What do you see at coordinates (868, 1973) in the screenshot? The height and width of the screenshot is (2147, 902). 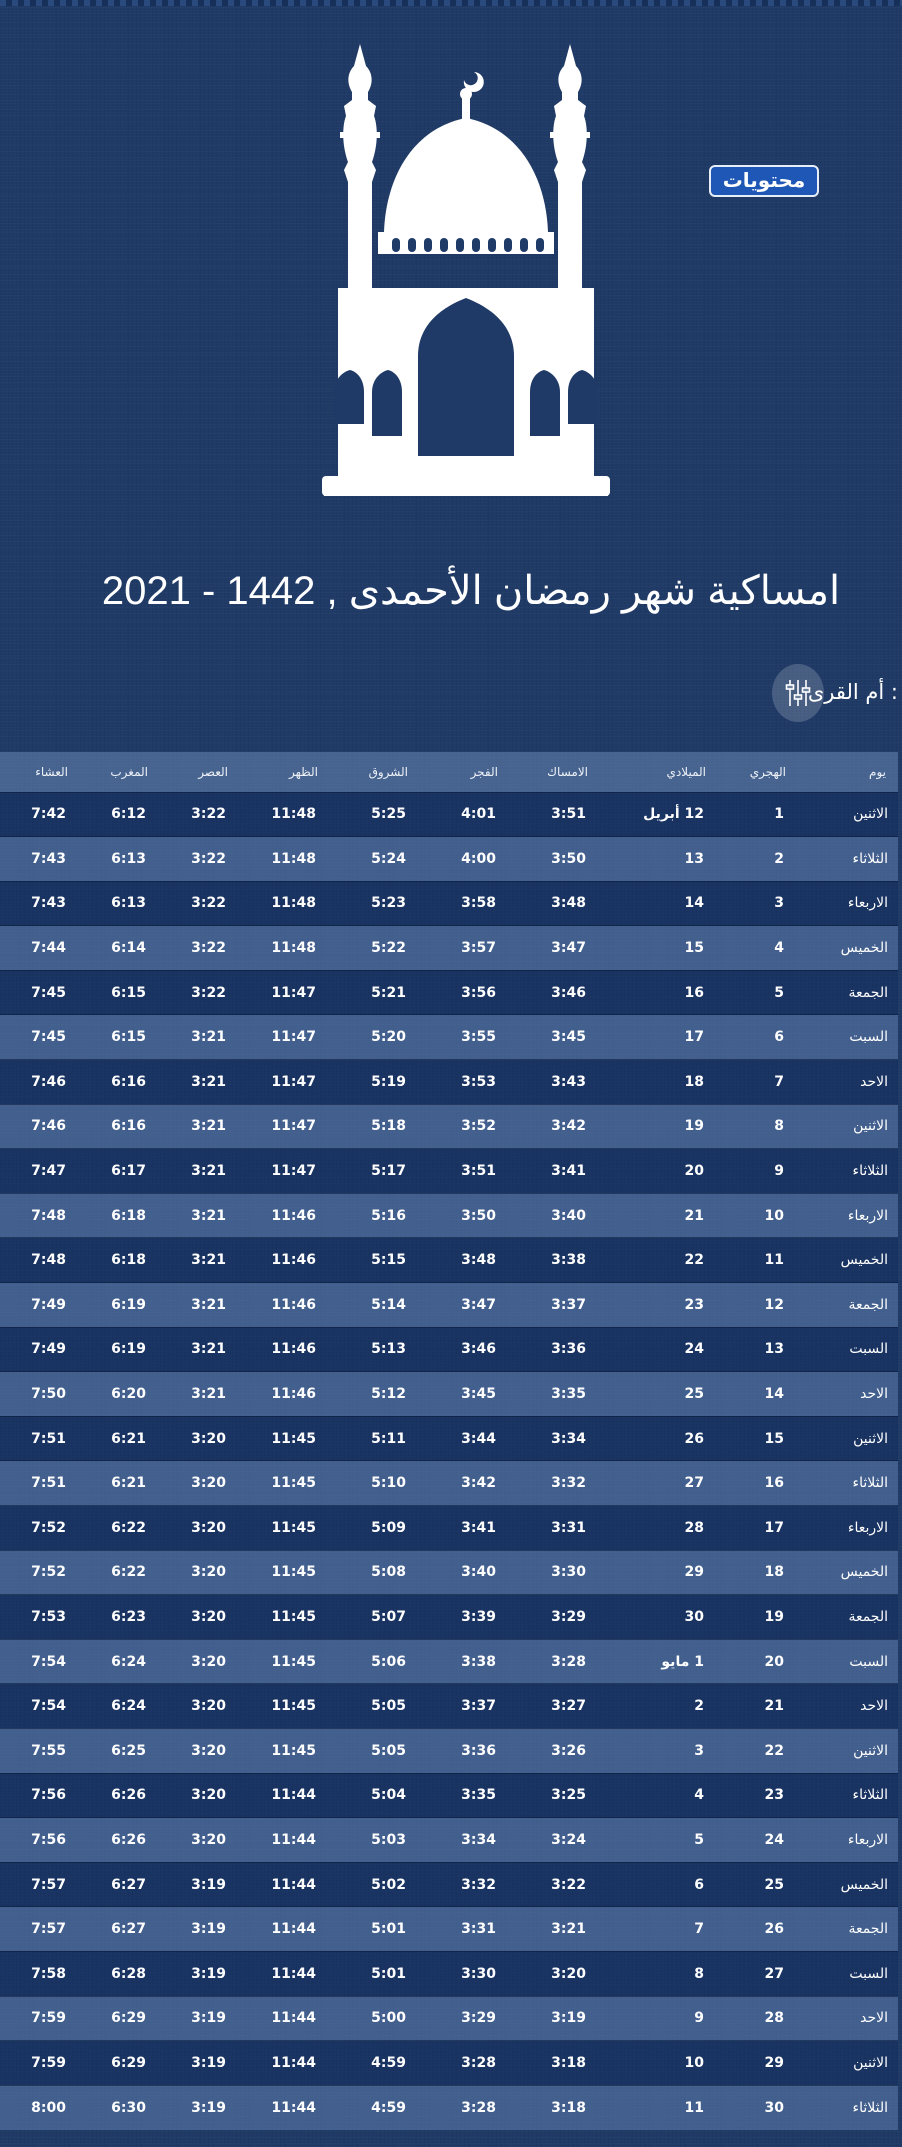 I see `table-cell: السبت` at bounding box center [868, 1973].